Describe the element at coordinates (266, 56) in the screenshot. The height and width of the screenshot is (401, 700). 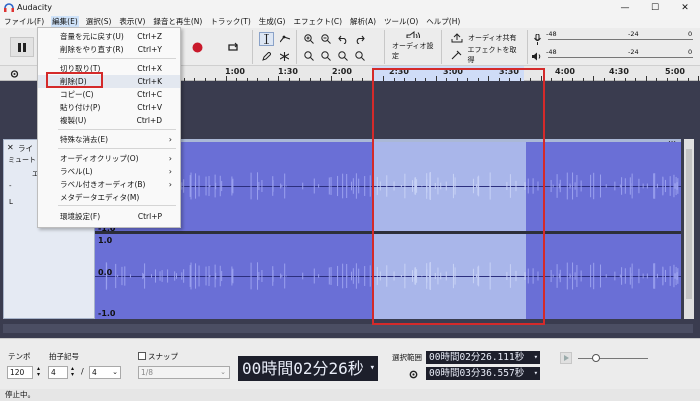
I see `draw-tool` at that location.